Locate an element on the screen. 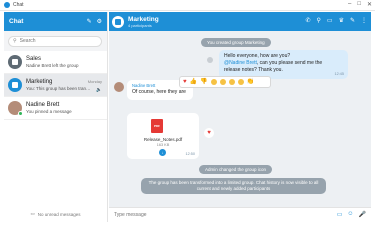 This screenshot has width=375, height=240. message-input is located at coordinates (214, 215).